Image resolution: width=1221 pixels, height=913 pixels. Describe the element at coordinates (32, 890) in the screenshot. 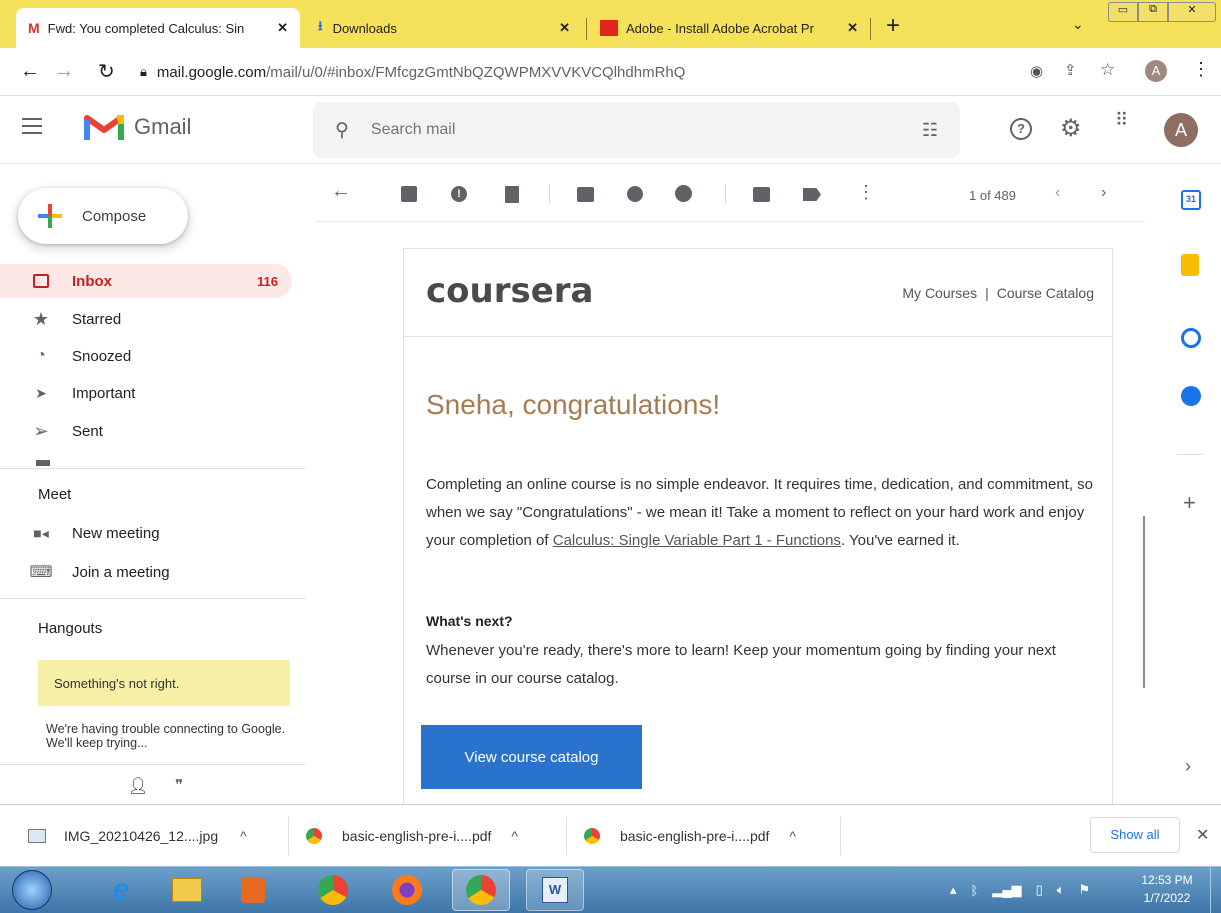

I see `start-button` at that location.